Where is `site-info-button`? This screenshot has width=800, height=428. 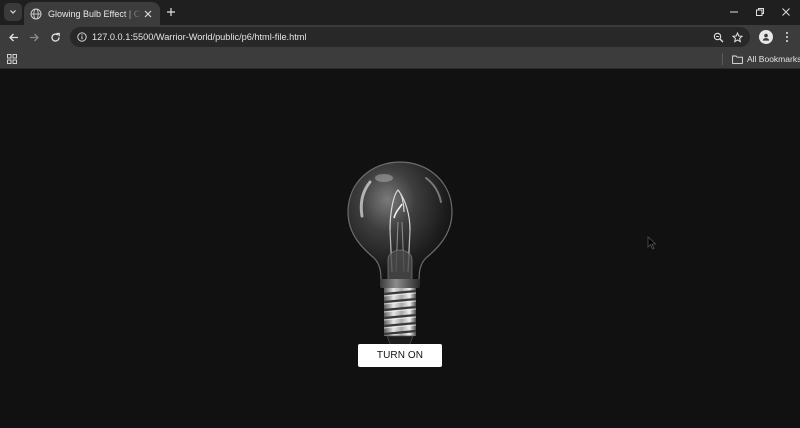
site-info-button is located at coordinates (82, 37).